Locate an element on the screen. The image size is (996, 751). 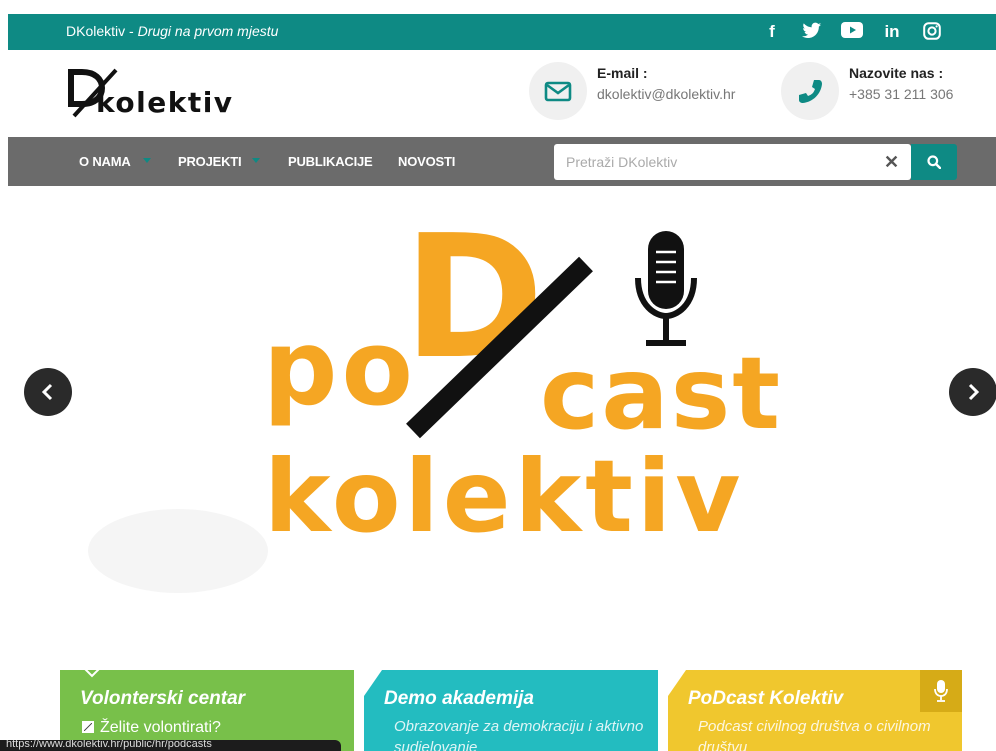
search-button is located at coordinates (934, 162).